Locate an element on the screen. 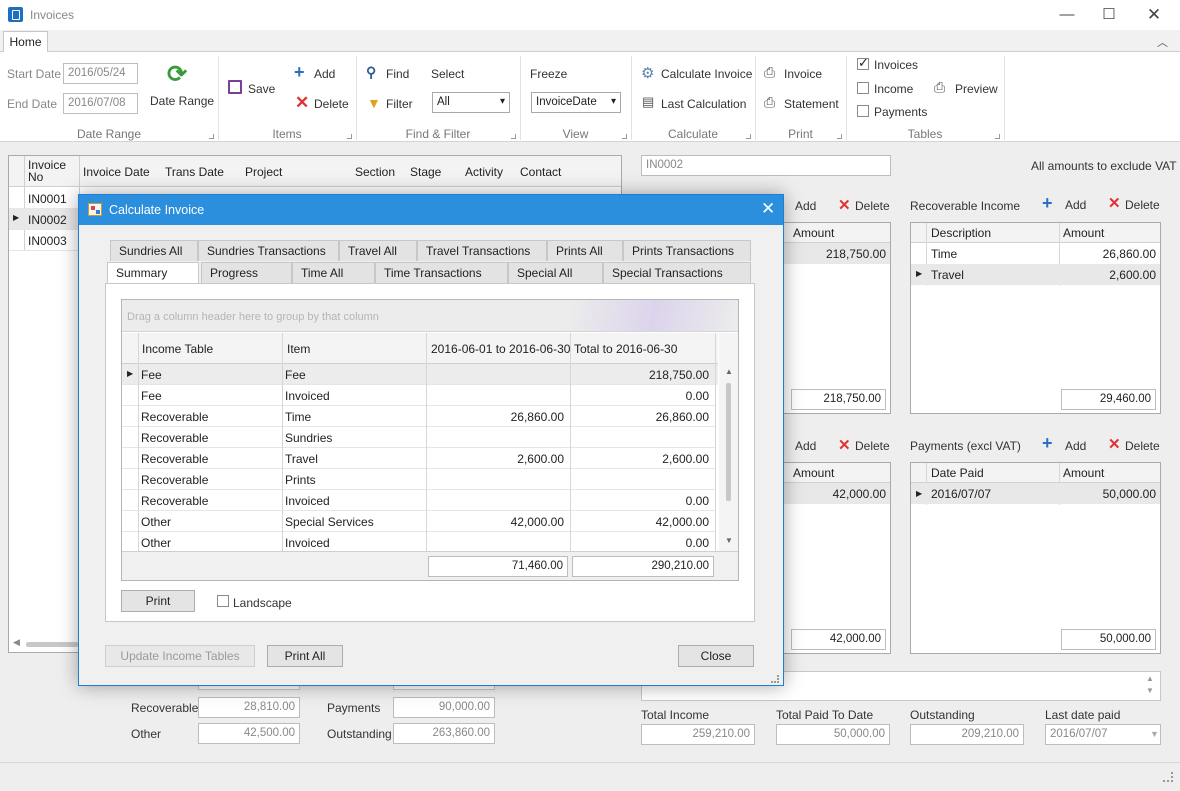 The image size is (1180, 791). col-project: Project is located at coordinates (263, 172).